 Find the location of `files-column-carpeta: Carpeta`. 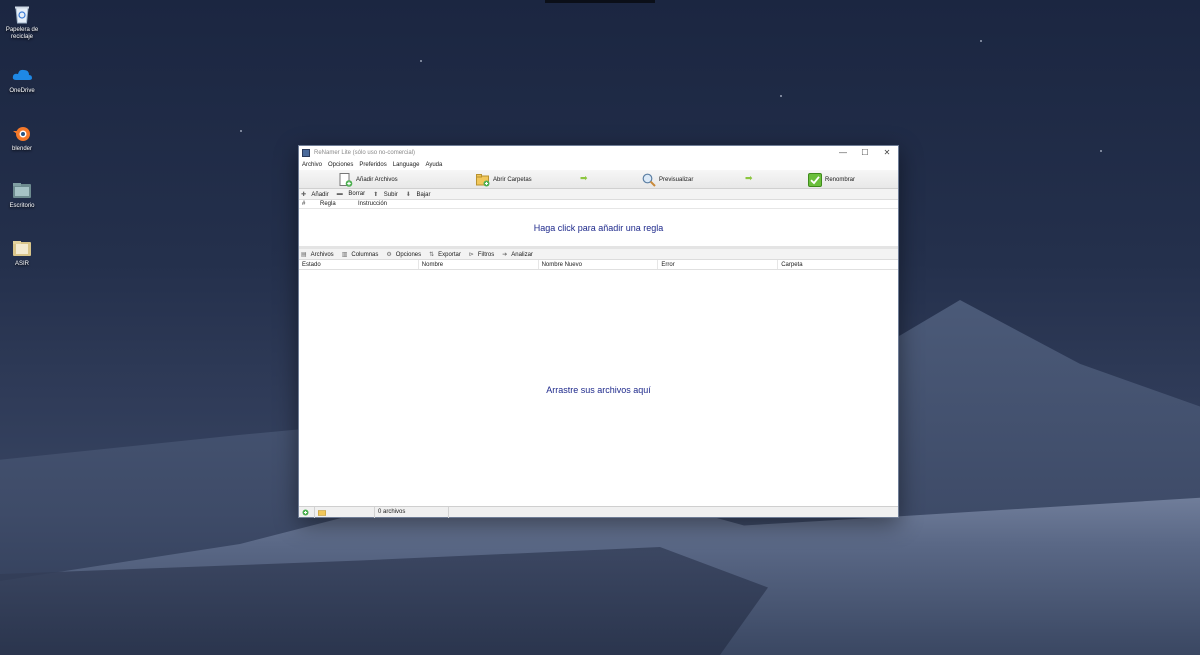

files-column-carpeta: Carpeta is located at coordinates (838, 264).